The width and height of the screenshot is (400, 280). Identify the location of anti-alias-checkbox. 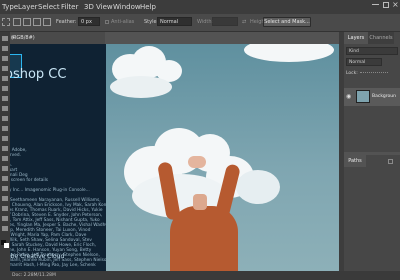
(107, 22).